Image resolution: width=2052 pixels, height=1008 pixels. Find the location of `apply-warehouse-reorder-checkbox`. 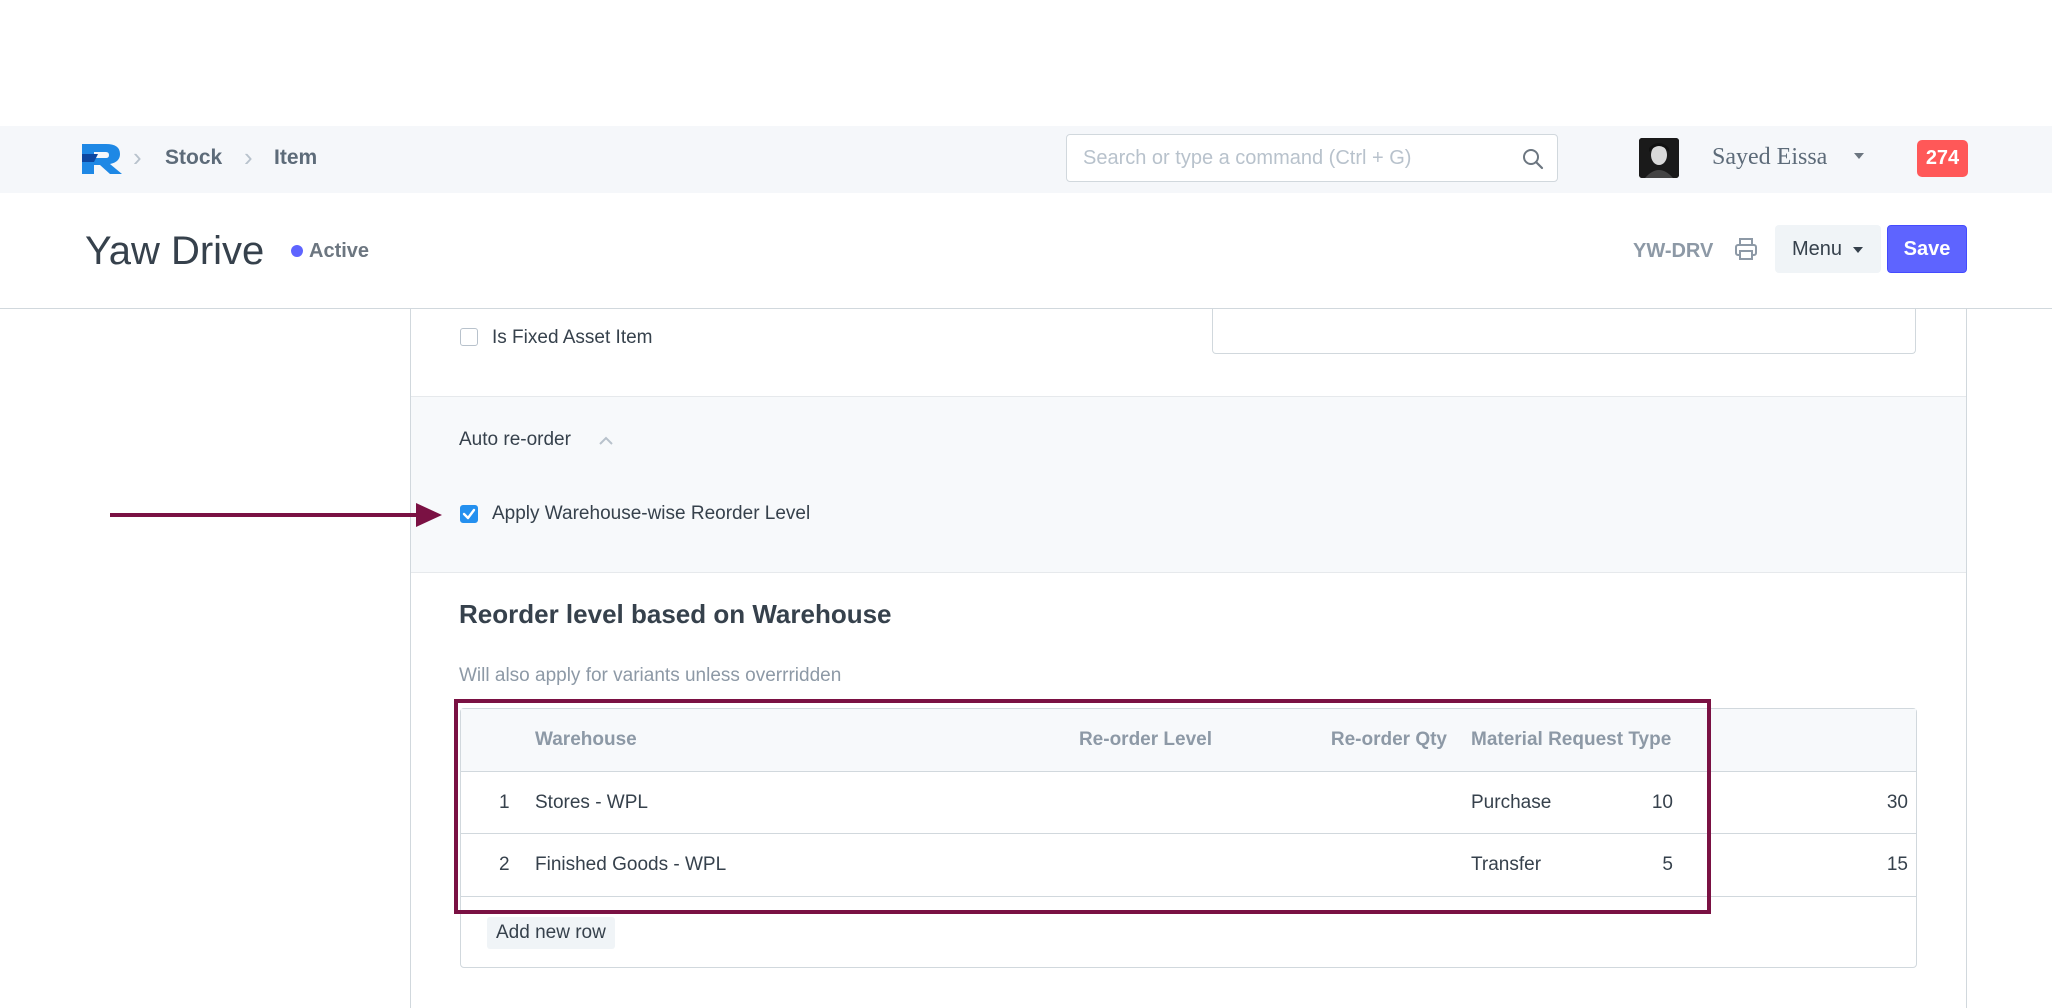

apply-warehouse-reorder-checkbox is located at coordinates (469, 514).